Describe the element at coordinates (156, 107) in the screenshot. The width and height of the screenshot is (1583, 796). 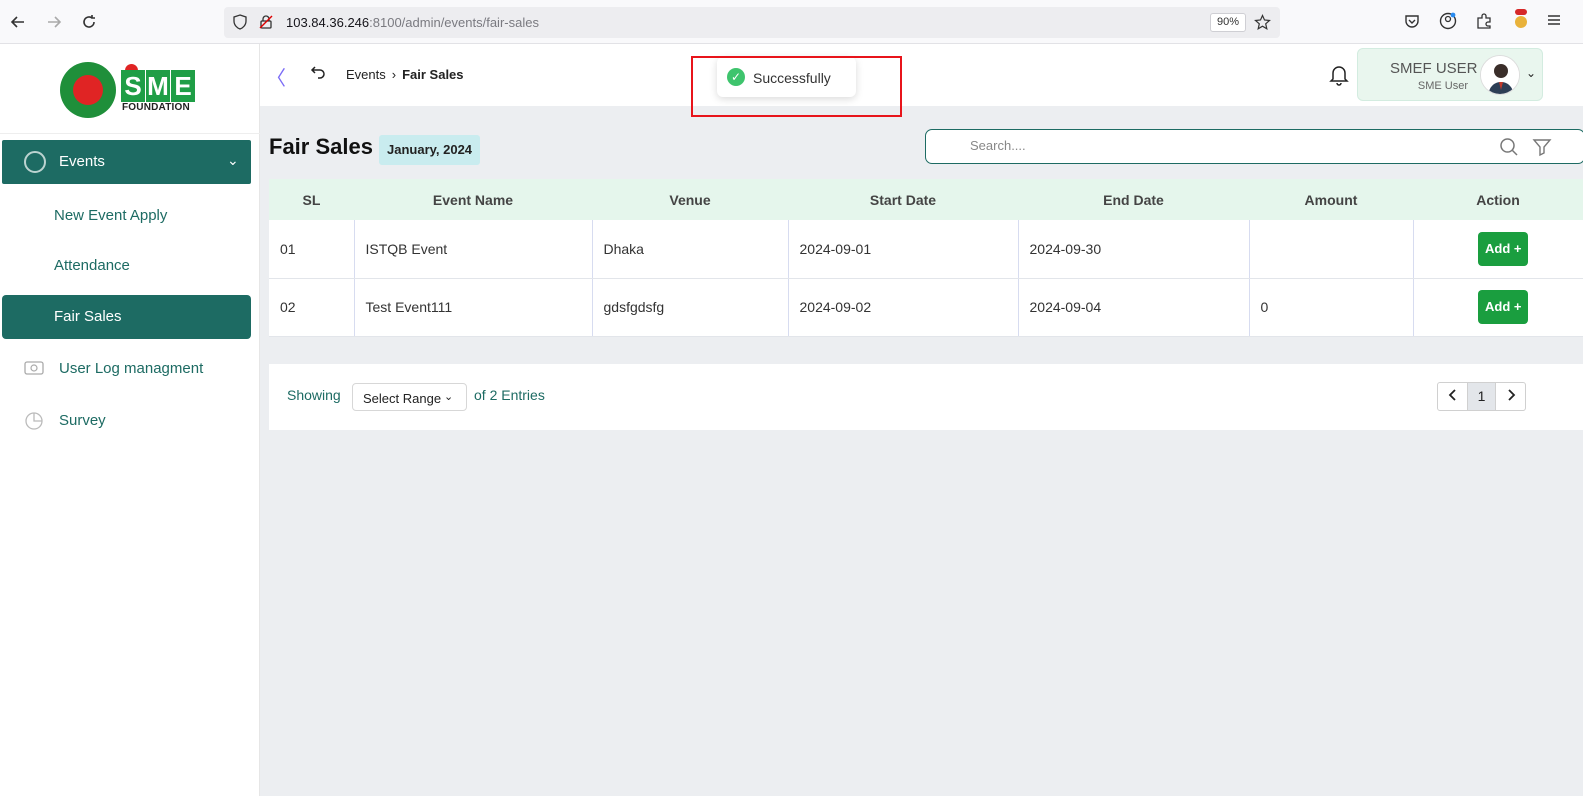
I see `logo-subtitle: FOUNDATION` at that location.